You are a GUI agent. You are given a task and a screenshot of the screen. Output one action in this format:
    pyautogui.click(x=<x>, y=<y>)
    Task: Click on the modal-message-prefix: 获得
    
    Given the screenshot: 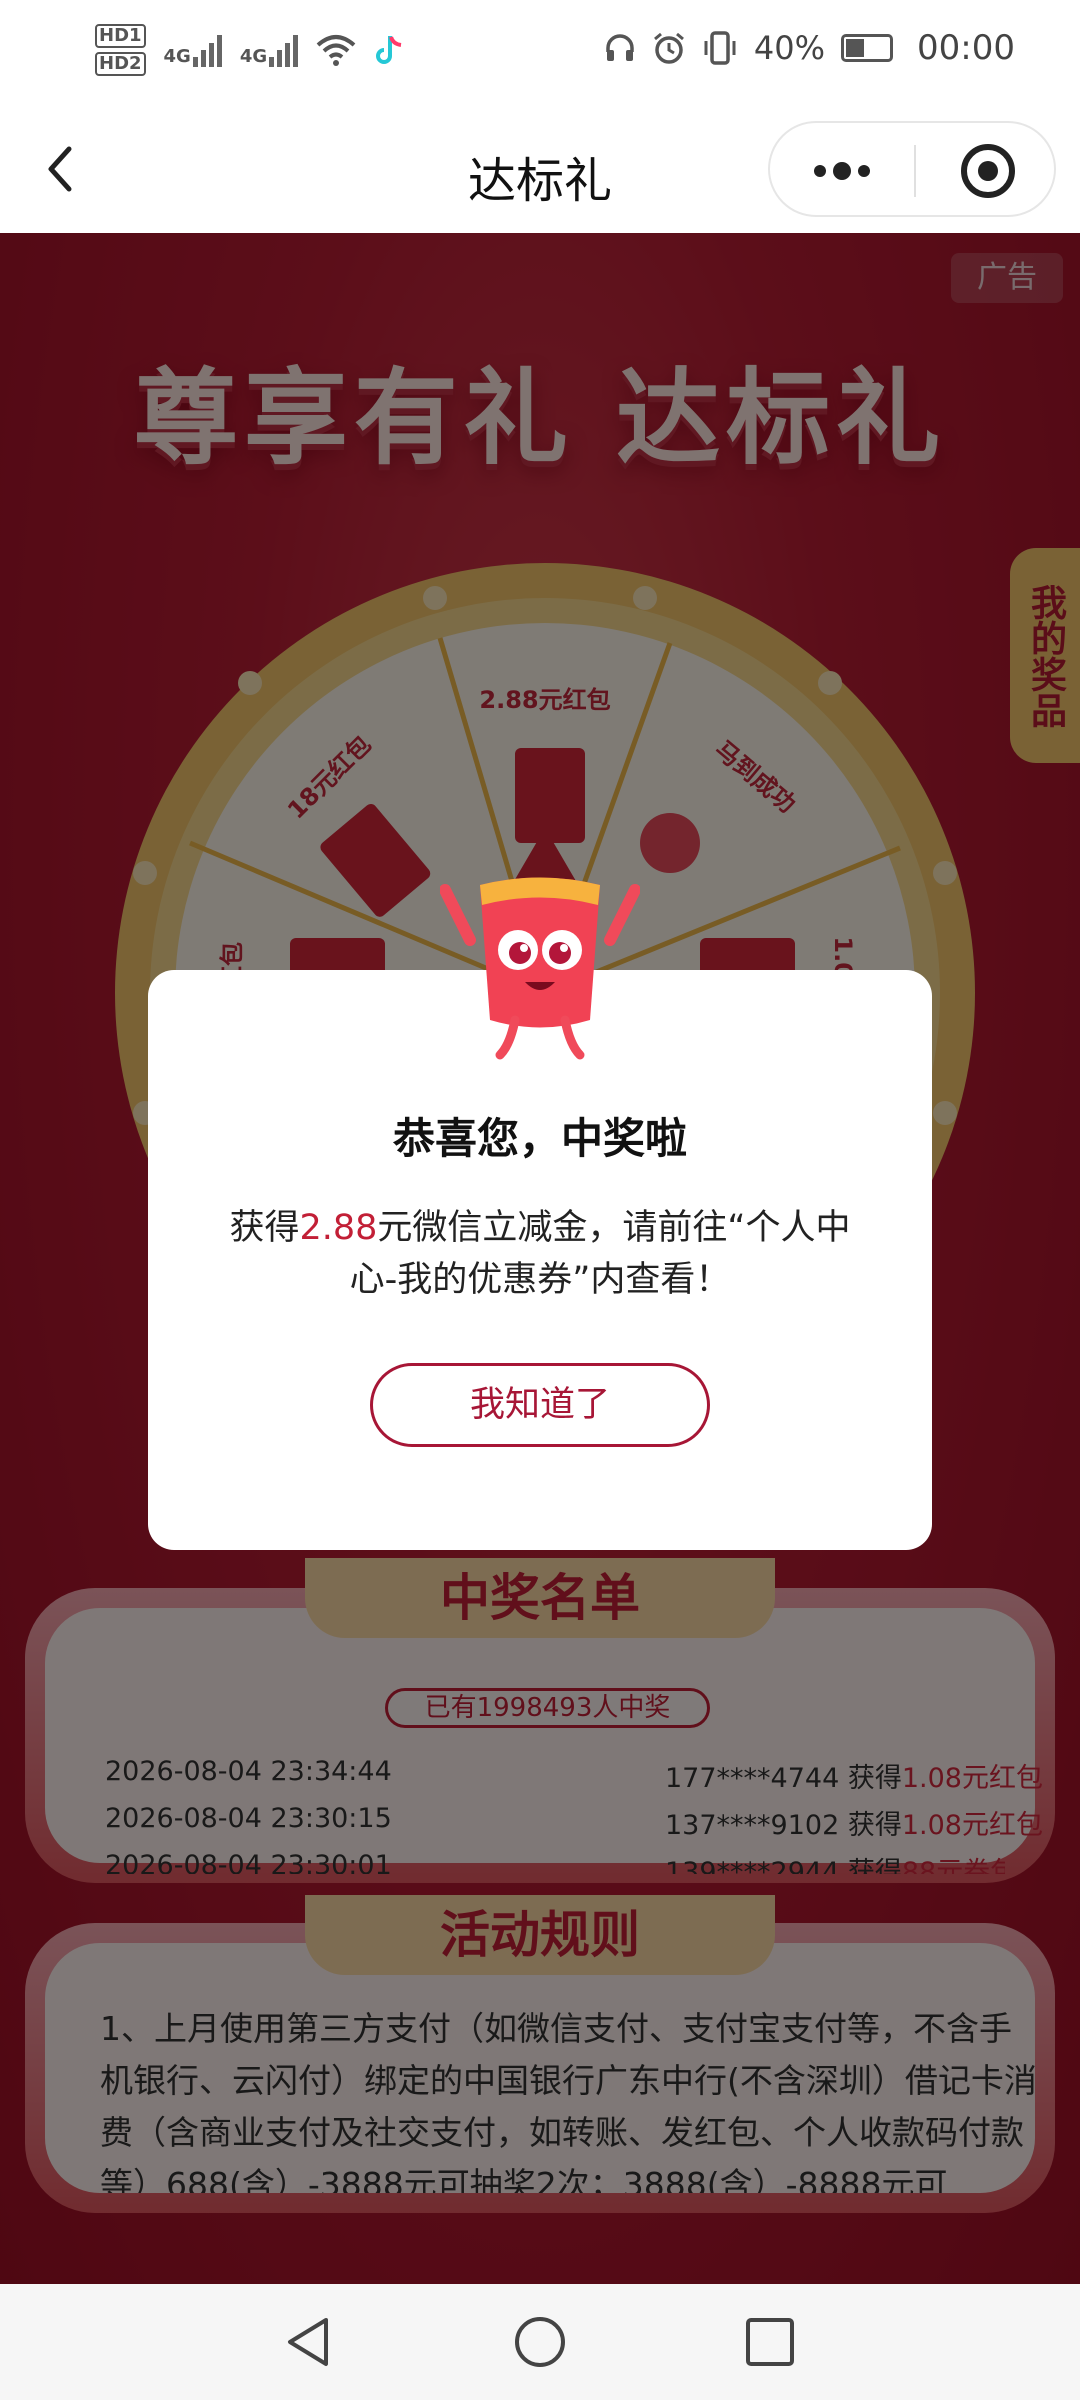 What is the action you would take?
    pyautogui.click(x=264, y=1228)
    